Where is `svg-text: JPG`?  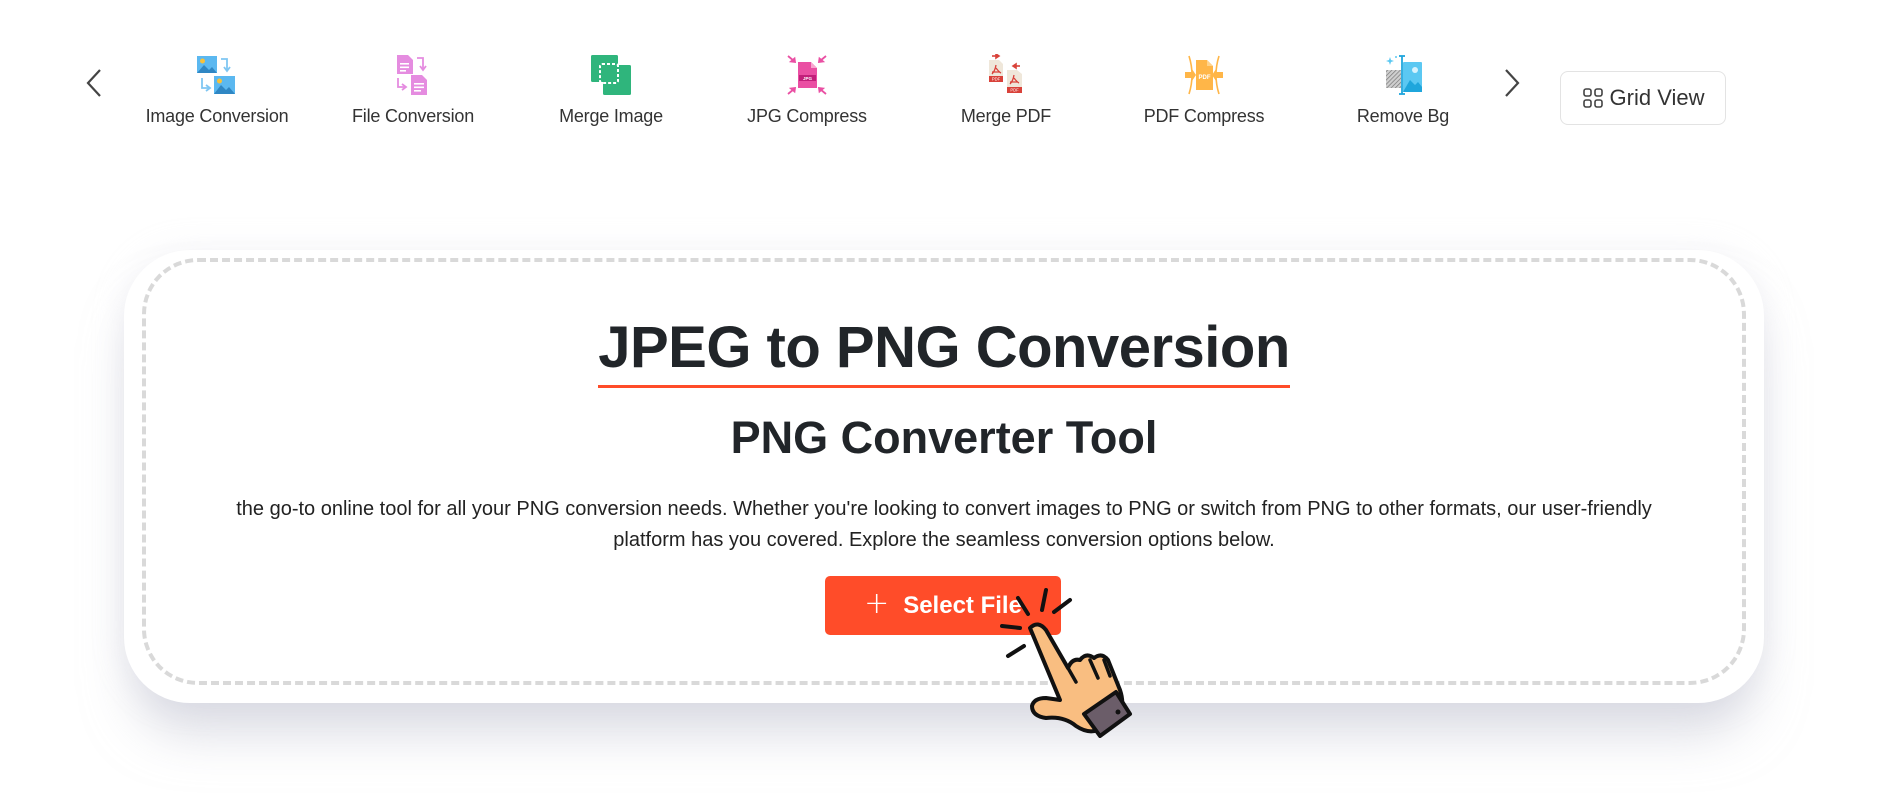 svg-text: JPG is located at coordinates (808, 78).